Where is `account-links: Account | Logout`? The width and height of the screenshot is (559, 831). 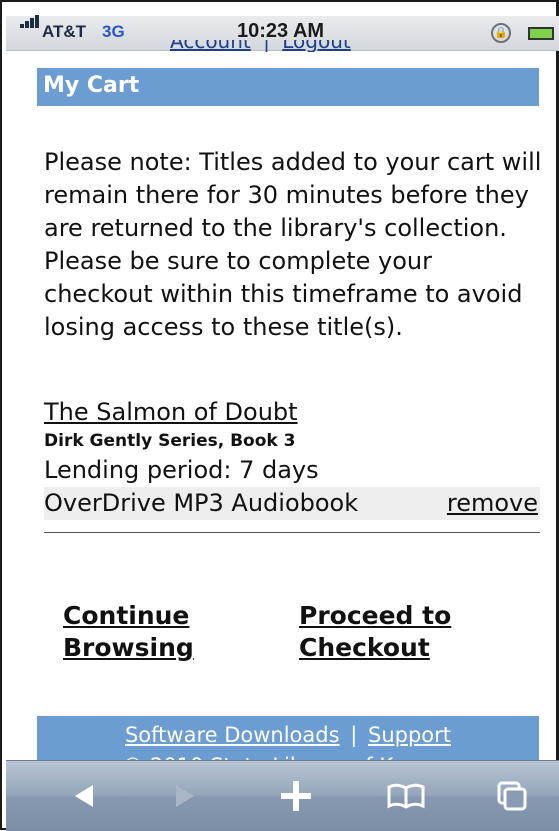 account-links: Account | Logout is located at coordinates (260, 46).